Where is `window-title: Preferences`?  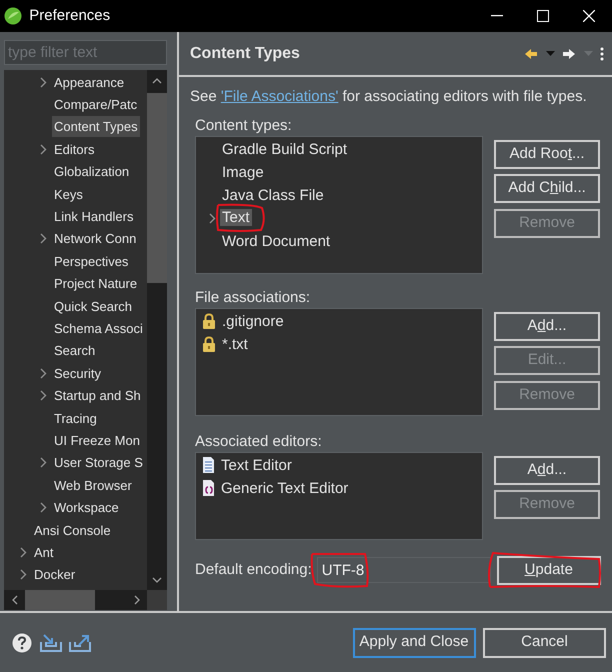
window-title: Preferences is located at coordinates (69, 16).